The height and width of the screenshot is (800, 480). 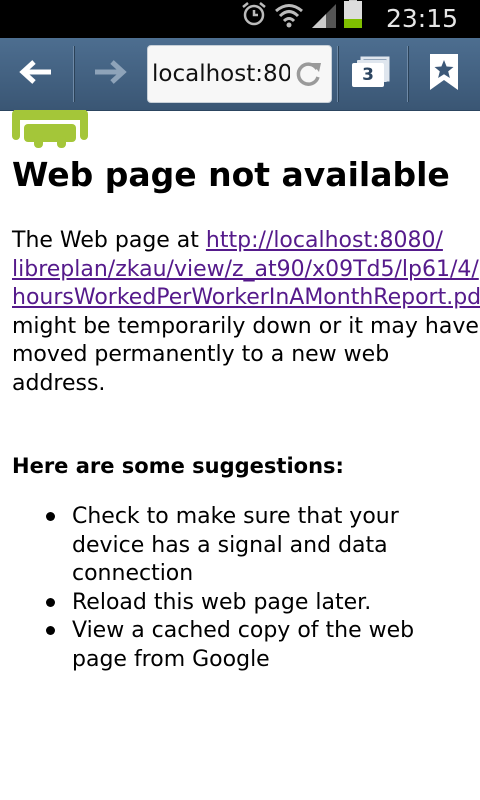 I want to click on status-icons, so click(x=301, y=16).